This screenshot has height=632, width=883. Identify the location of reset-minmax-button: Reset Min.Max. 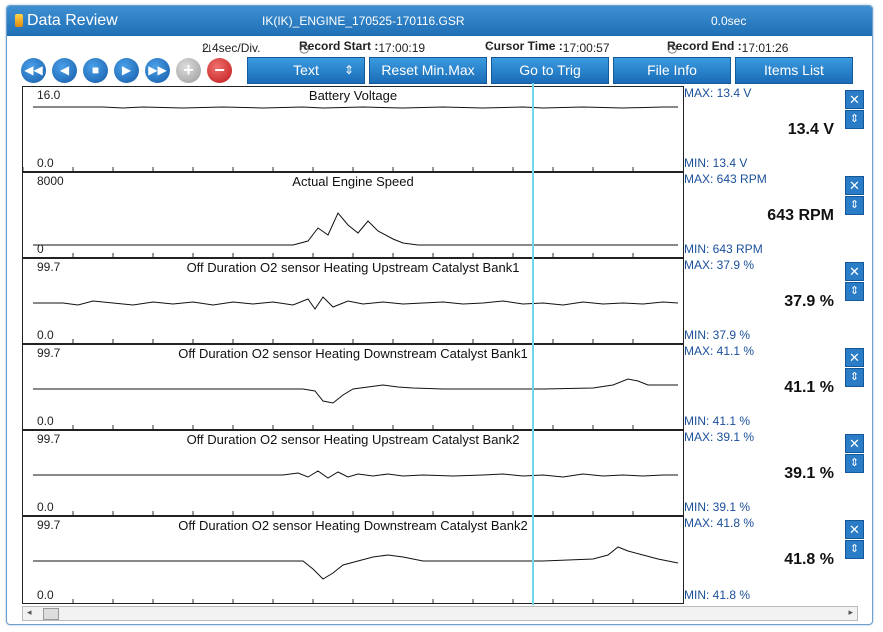
(428, 70).